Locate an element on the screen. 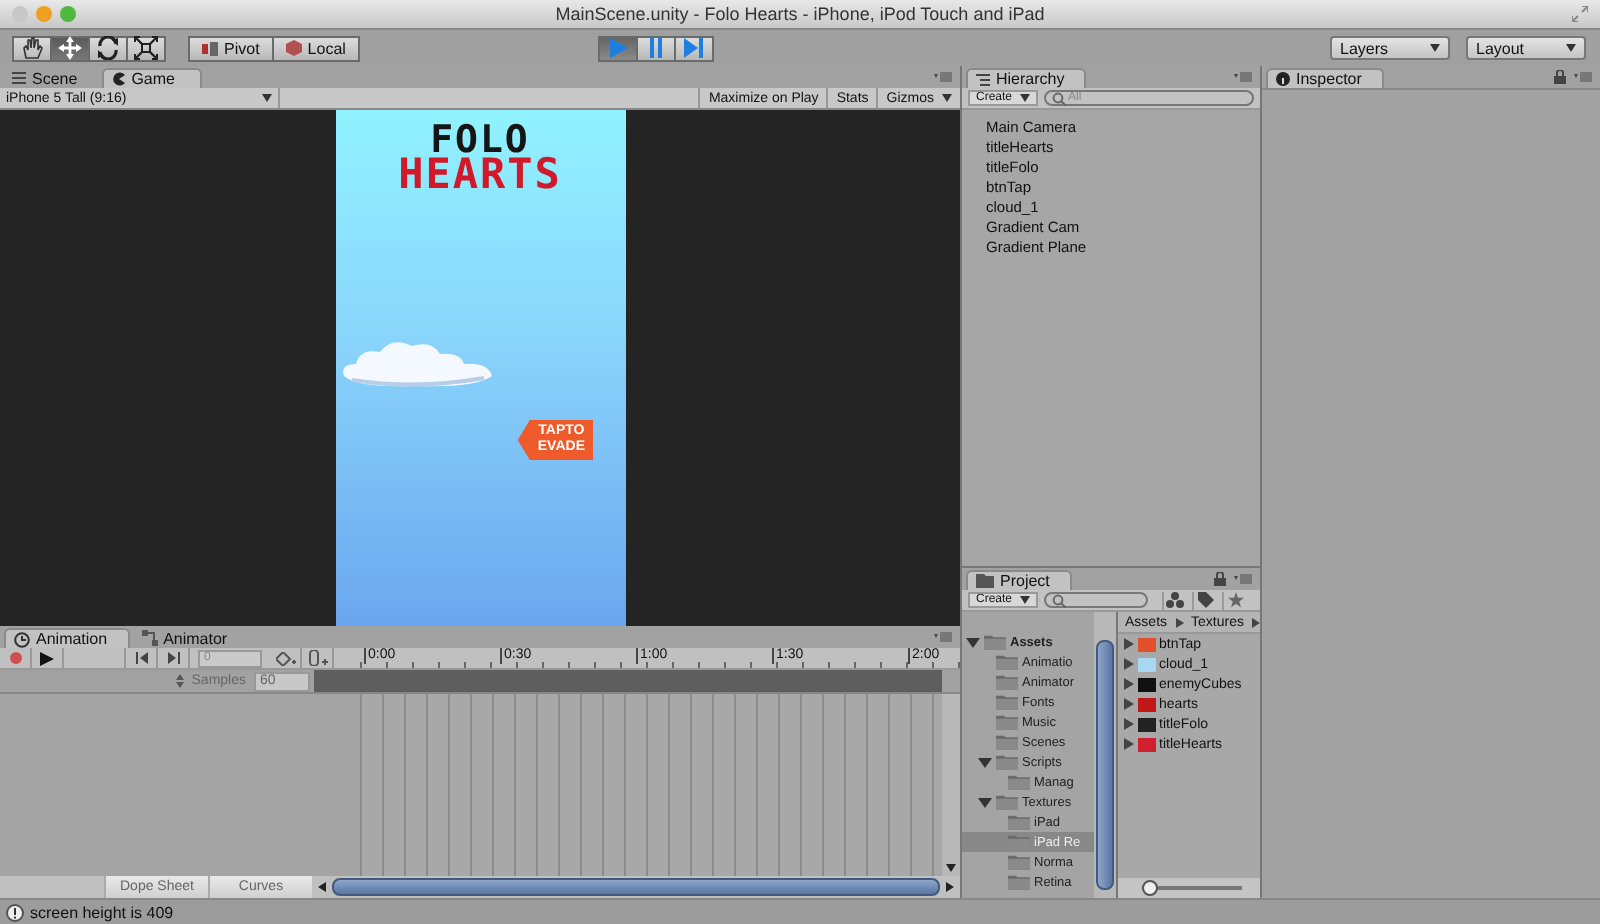 The width and height of the screenshot is (1600, 924). scroll-down-arrow-icon is located at coordinates (951, 868).